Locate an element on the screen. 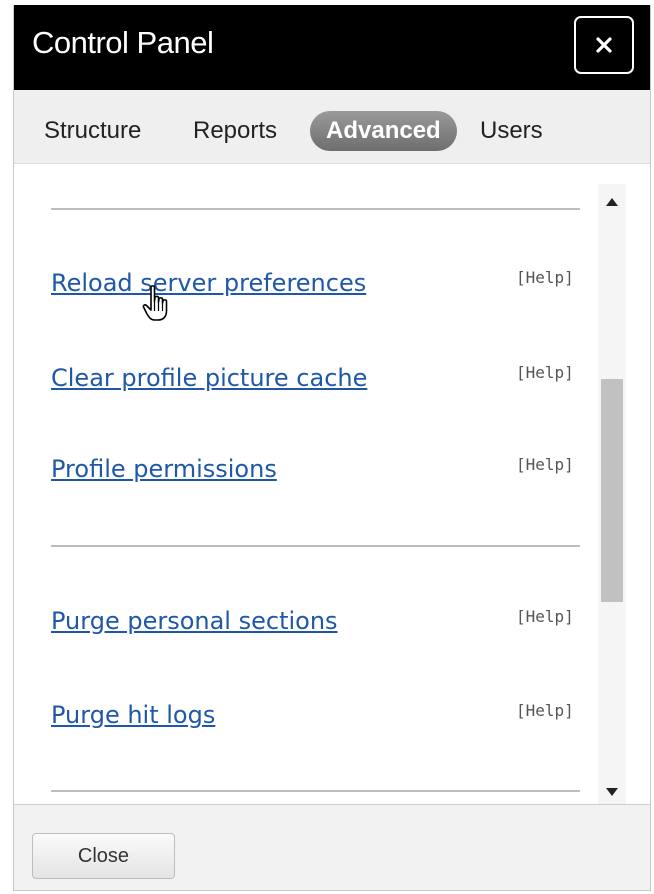 This screenshot has height=894, width=654. vertical-scrollbar is located at coordinates (612, 494).